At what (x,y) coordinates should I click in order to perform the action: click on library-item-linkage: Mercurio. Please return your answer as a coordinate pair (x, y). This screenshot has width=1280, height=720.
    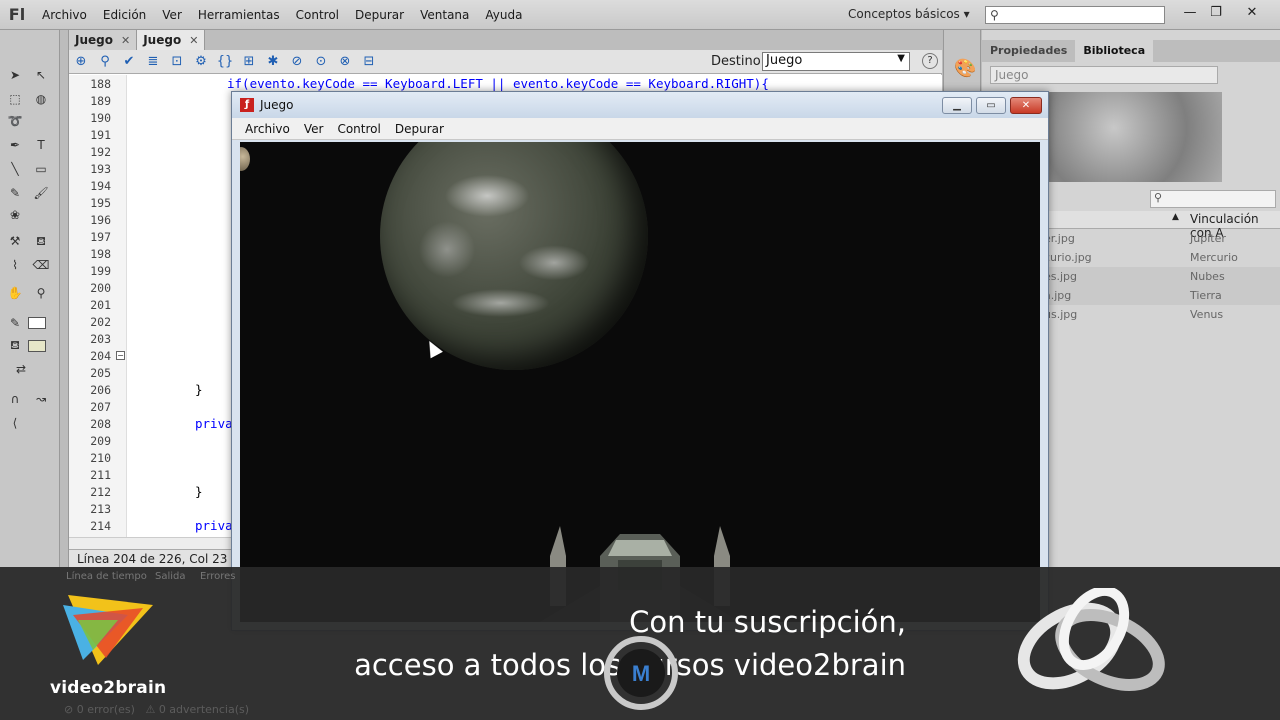
    Looking at the image, I should click on (1214, 257).